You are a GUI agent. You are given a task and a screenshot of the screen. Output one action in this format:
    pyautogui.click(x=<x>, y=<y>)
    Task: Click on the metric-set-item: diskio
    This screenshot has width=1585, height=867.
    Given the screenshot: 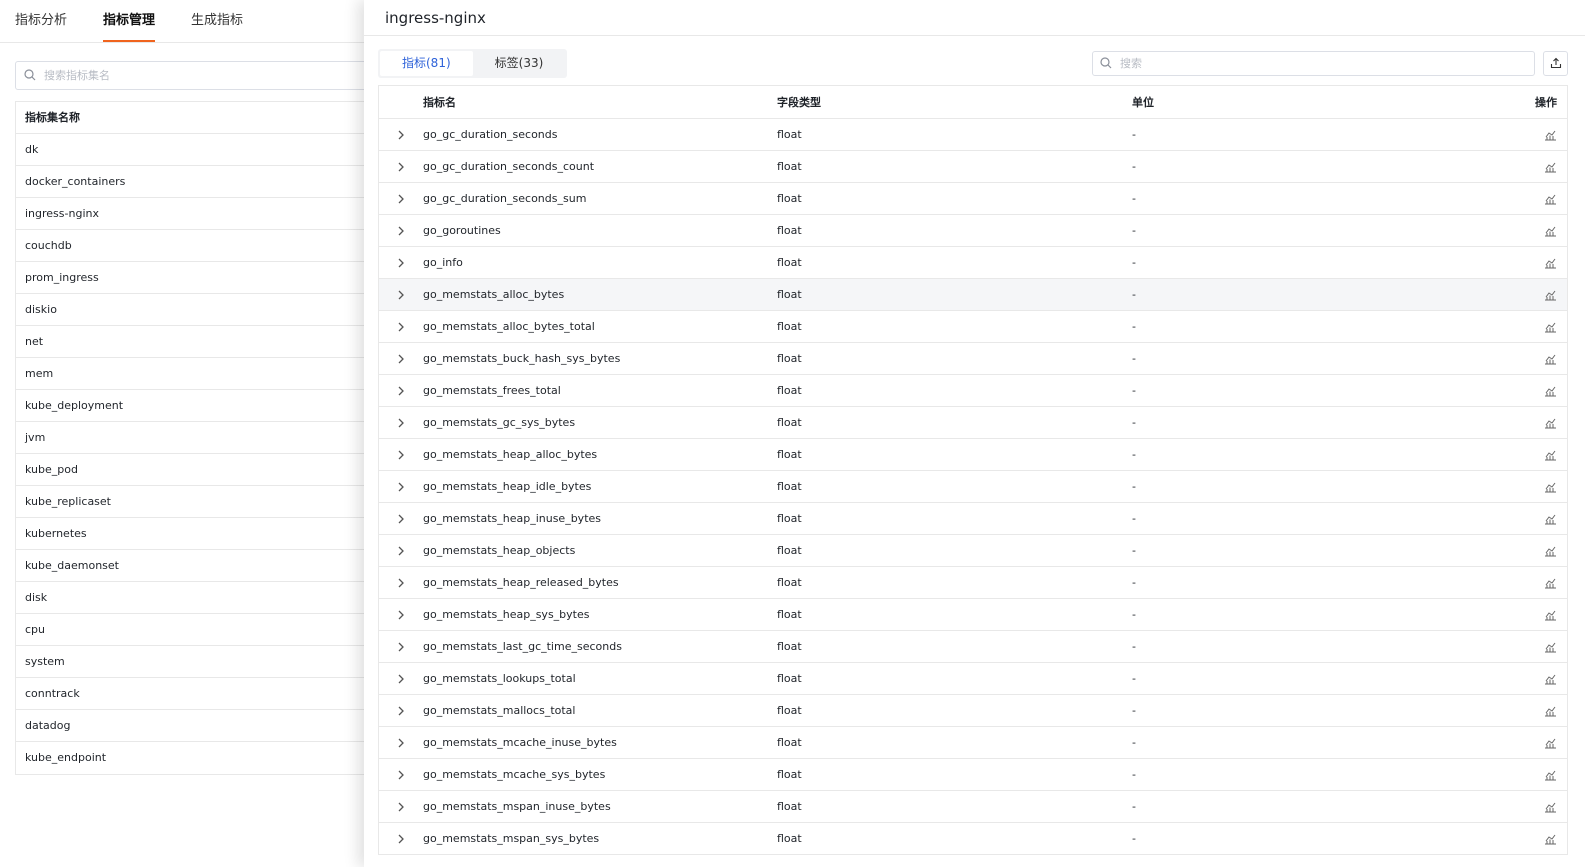 What is the action you would take?
    pyautogui.click(x=195, y=310)
    